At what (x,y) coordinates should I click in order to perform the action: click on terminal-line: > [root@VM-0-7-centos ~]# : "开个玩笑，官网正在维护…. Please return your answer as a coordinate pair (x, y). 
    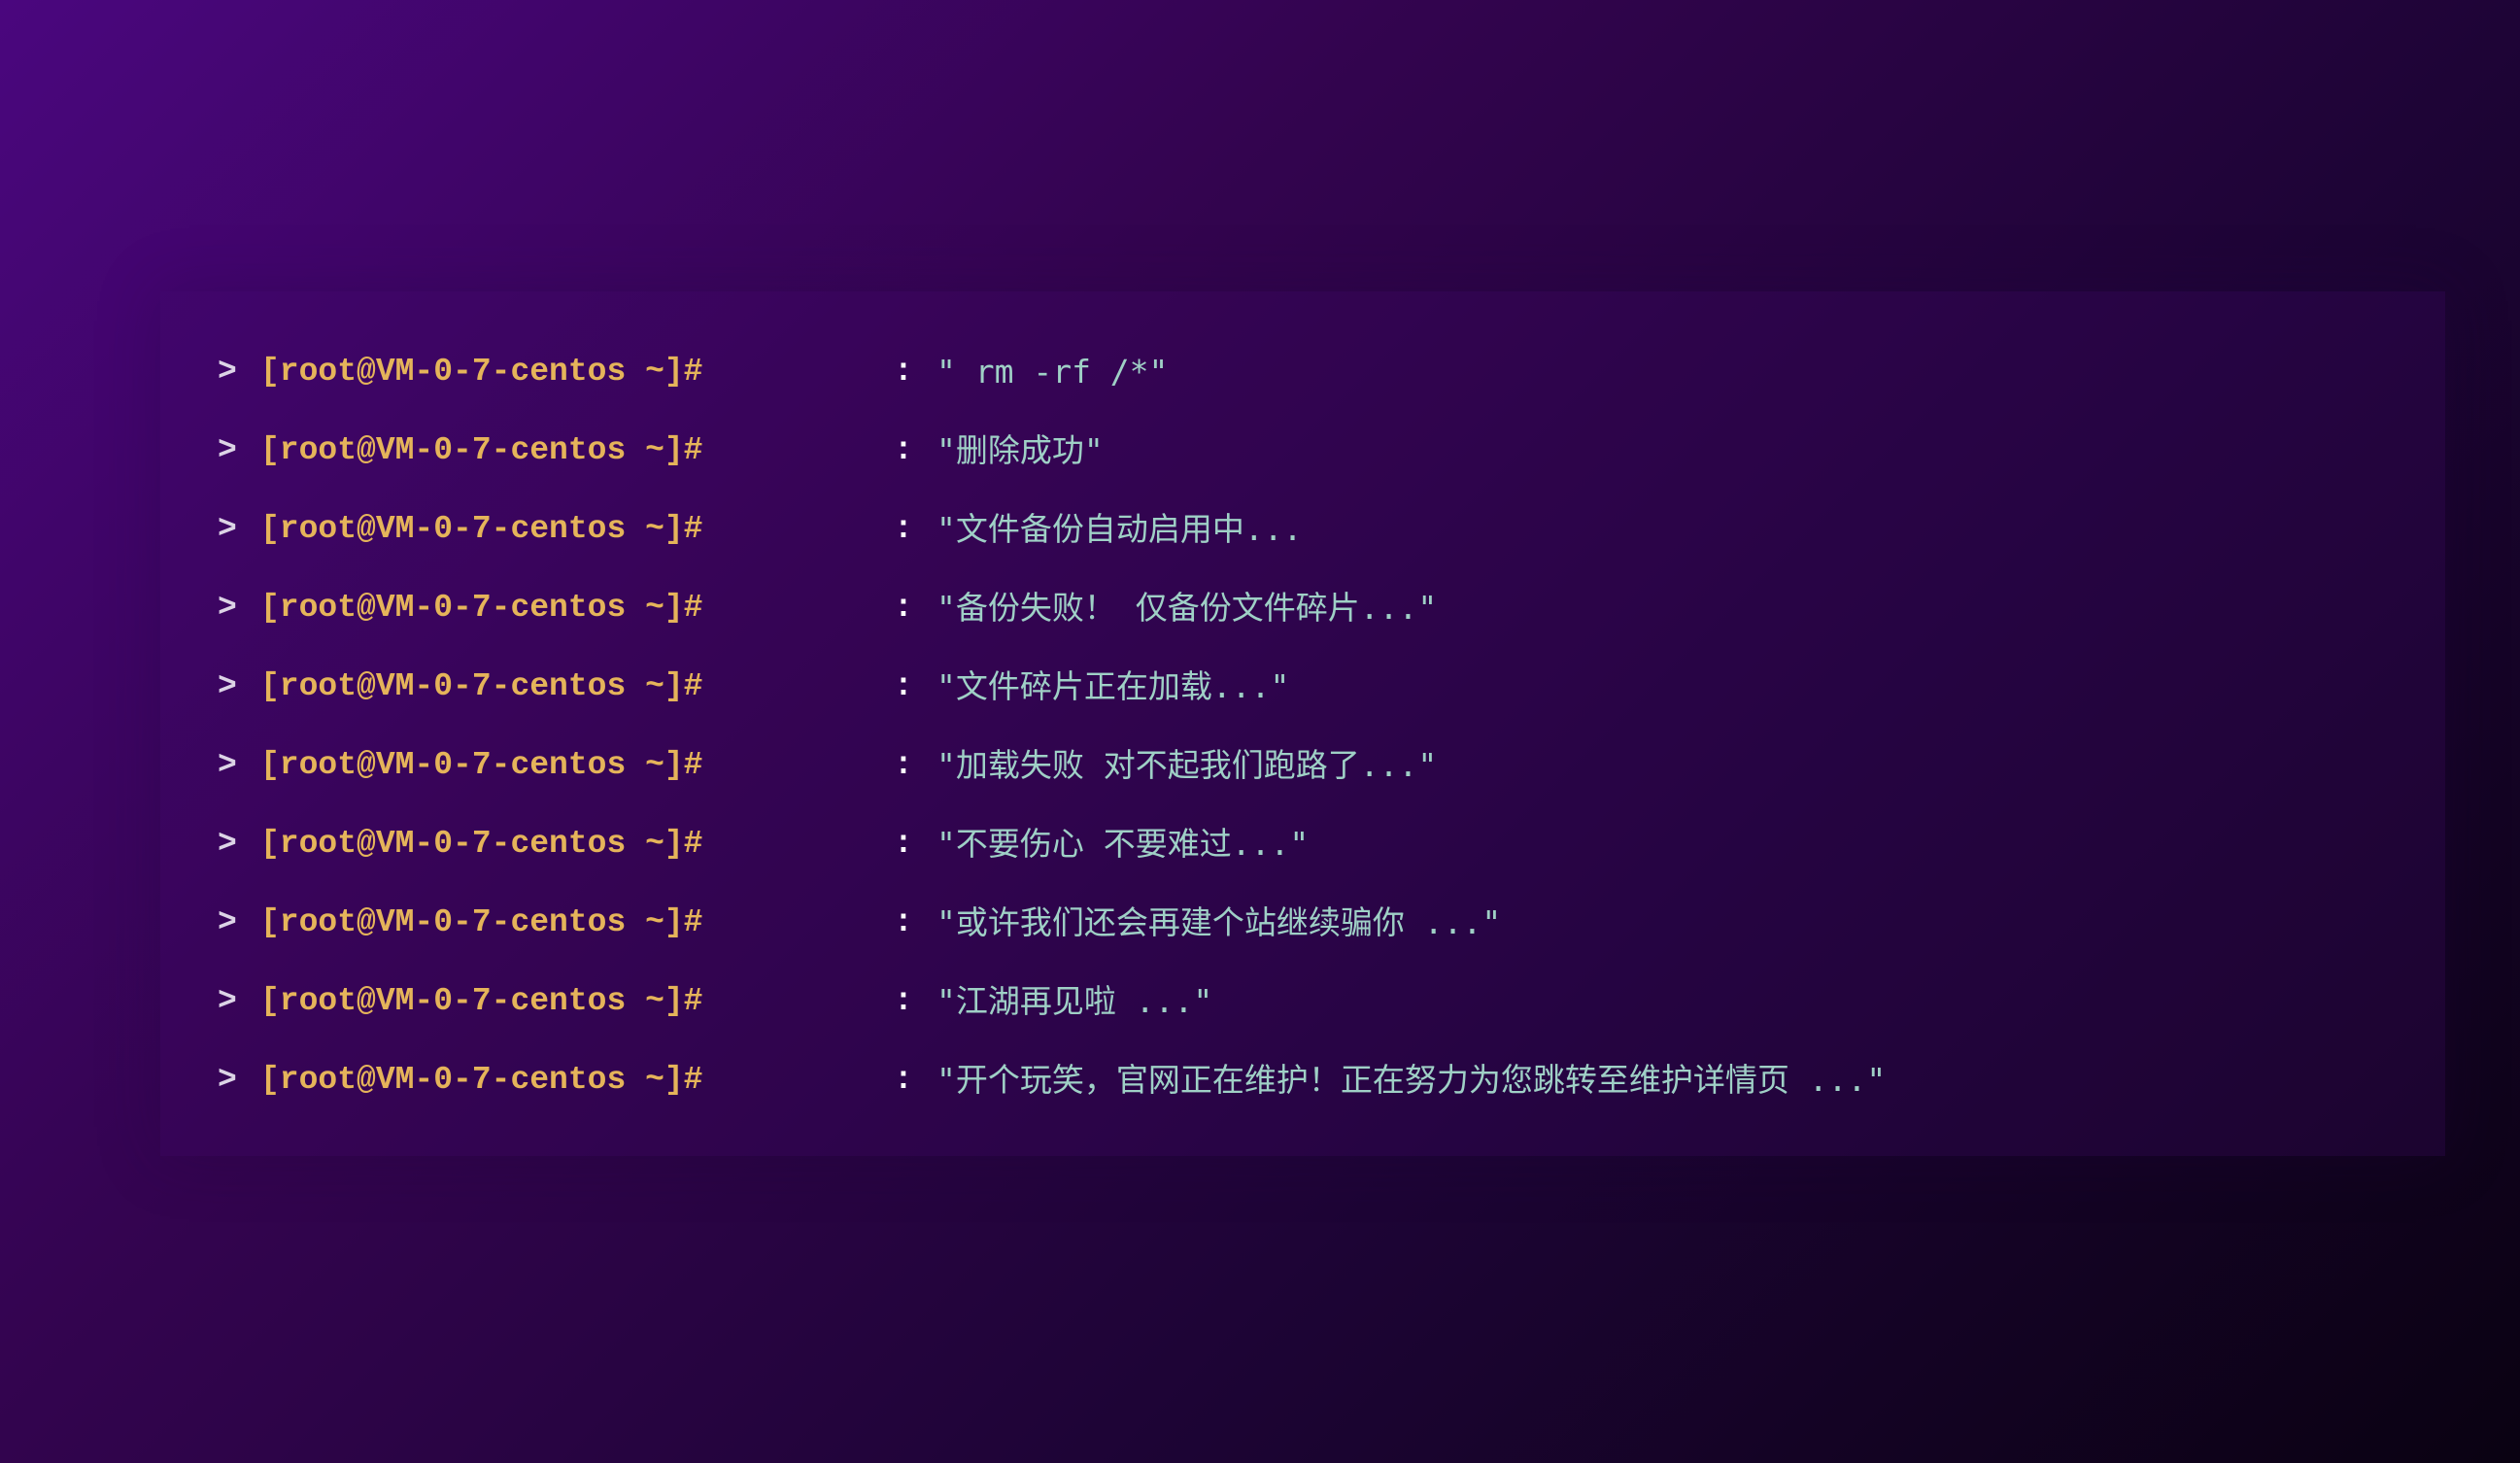
    Looking at the image, I should click on (1302, 1079).